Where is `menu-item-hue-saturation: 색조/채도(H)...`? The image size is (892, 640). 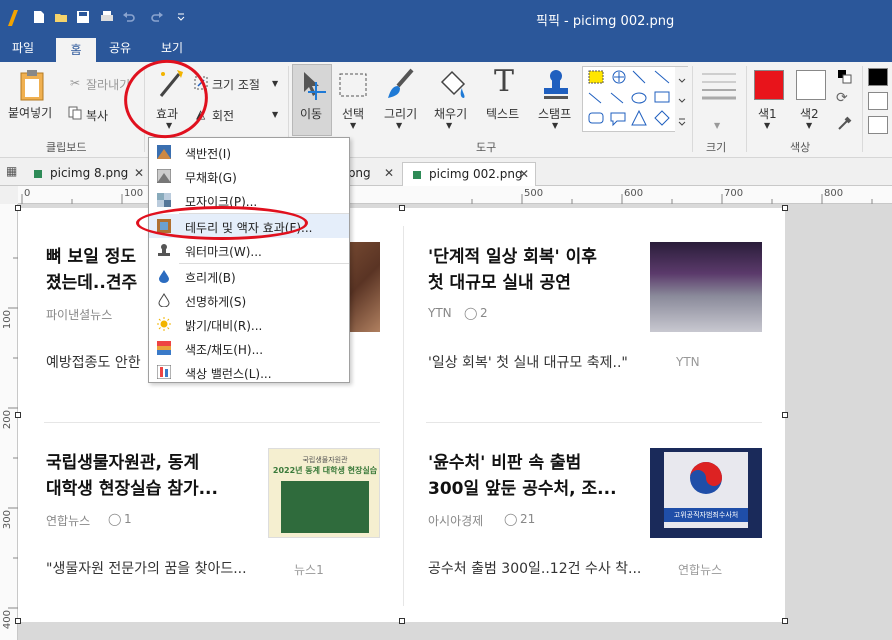 menu-item-hue-saturation: 색조/채도(H)... is located at coordinates (249, 348).